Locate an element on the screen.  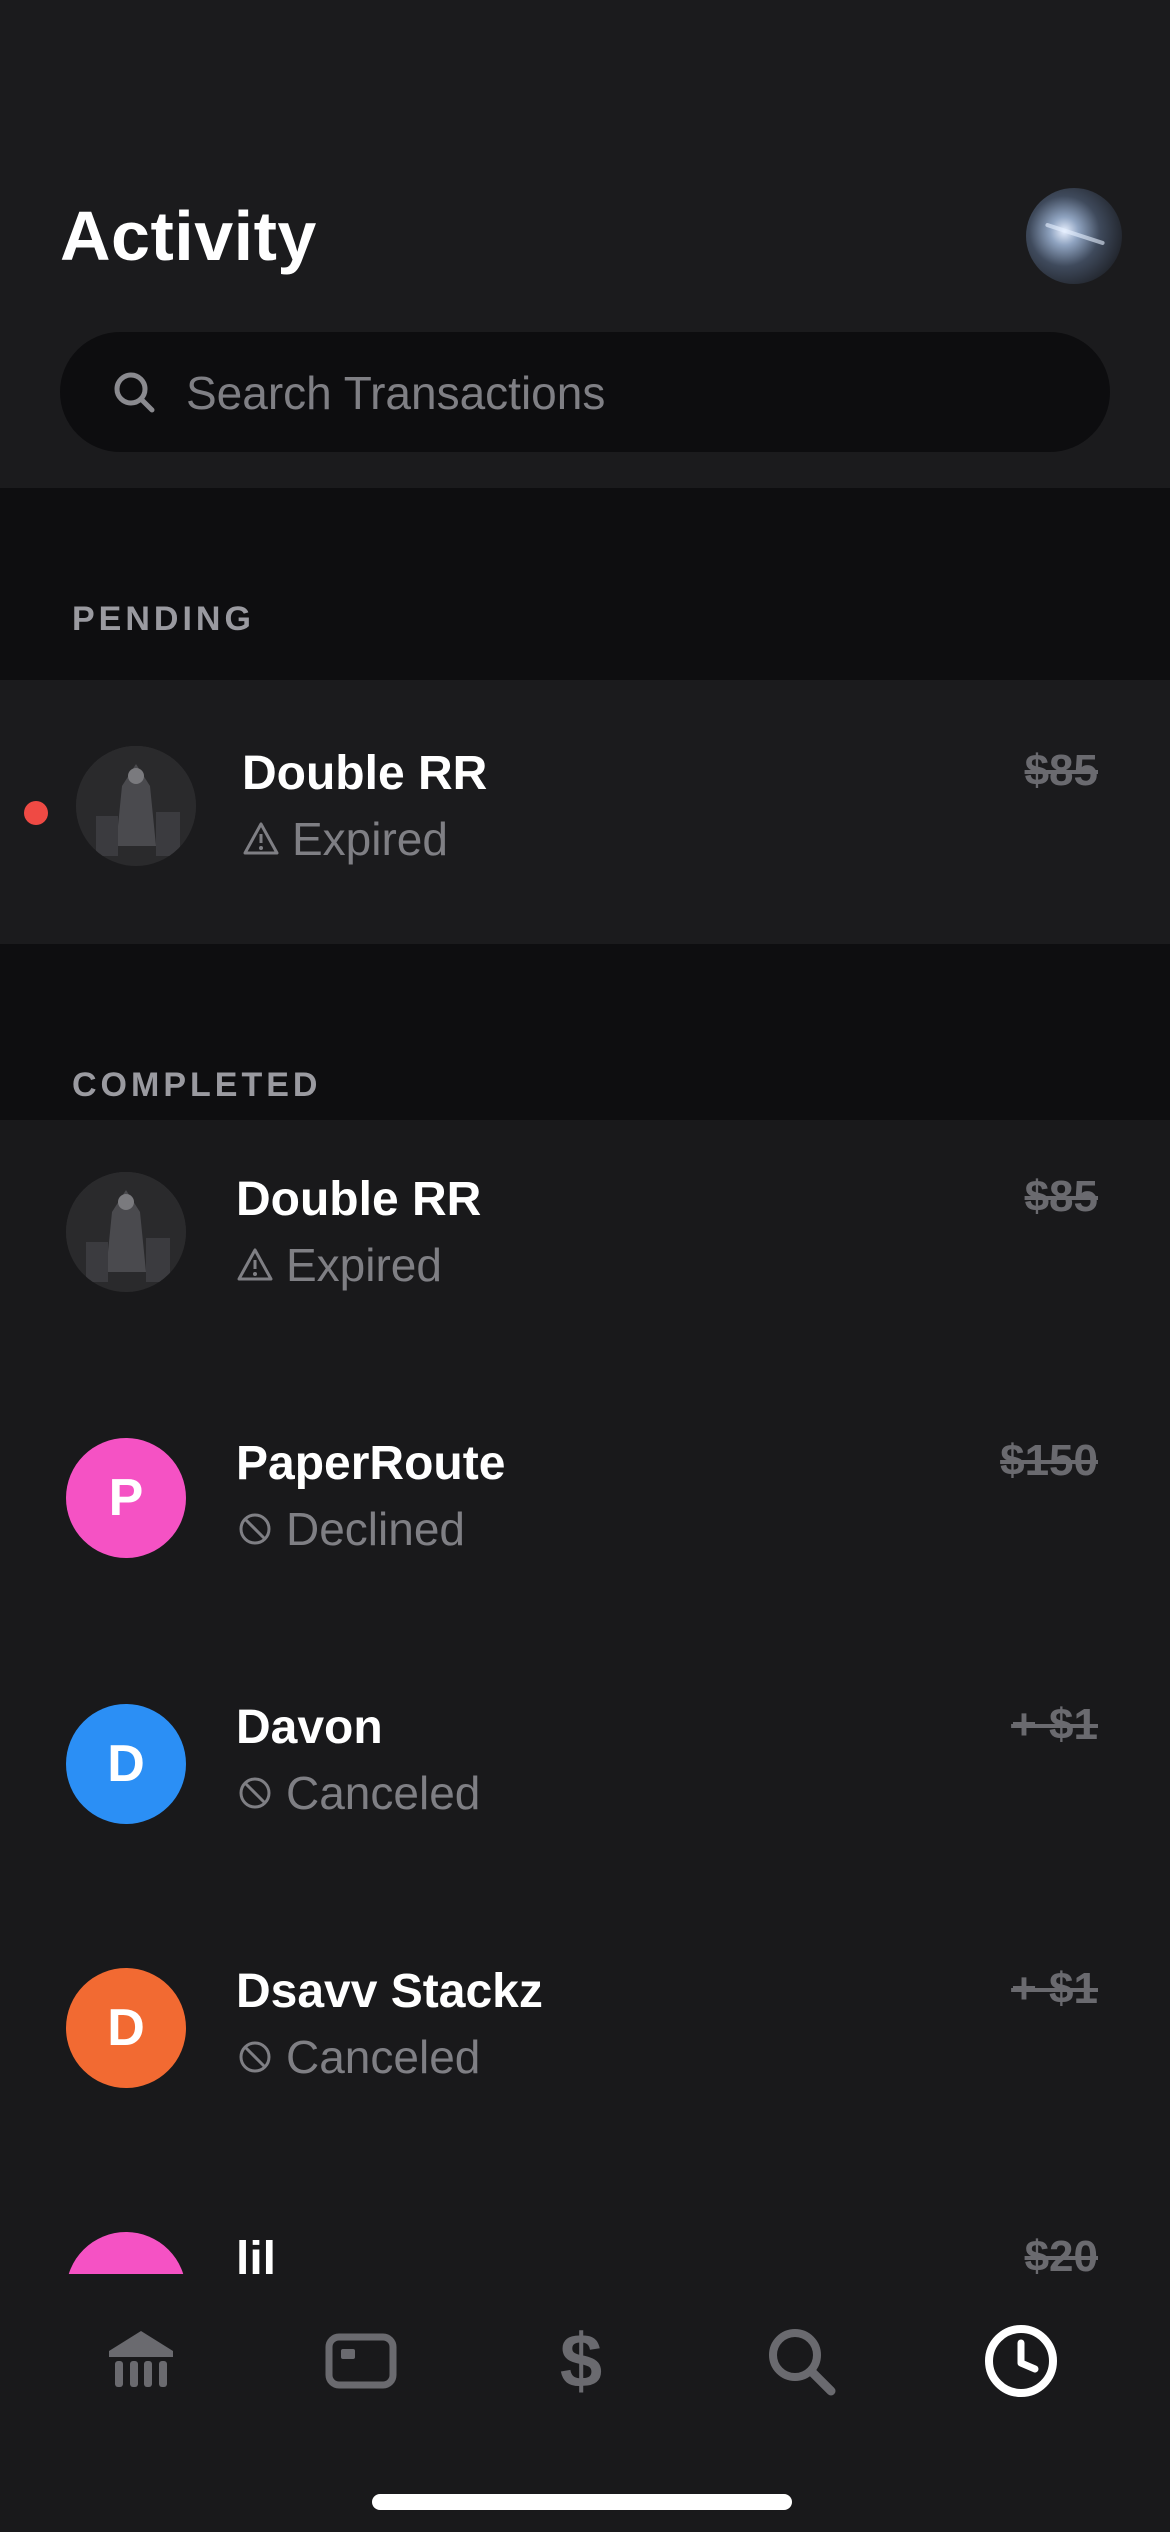
transaction-row: lil $20 is located at coordinates (585, 2225).